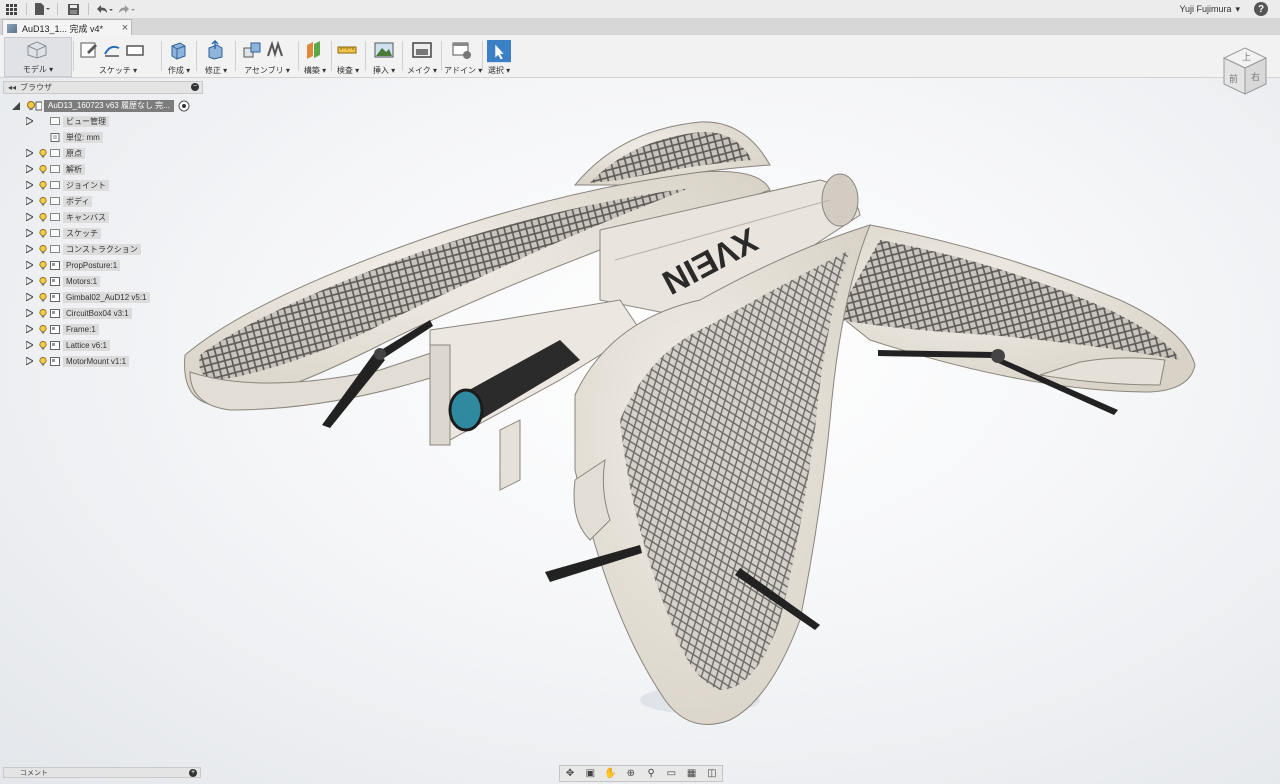  What do you see at coordinates (74, 153) in the screenshot?
I see `tree-item-label: 原点` at bounding box center [74, 153].